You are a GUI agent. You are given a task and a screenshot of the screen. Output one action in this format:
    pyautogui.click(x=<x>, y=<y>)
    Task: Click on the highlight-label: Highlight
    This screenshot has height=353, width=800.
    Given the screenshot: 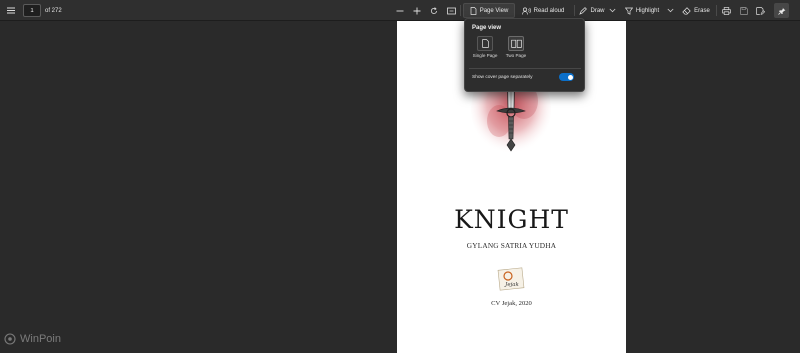 What is the action you would take?
    pyautogui.click(x=647, y=10)
    